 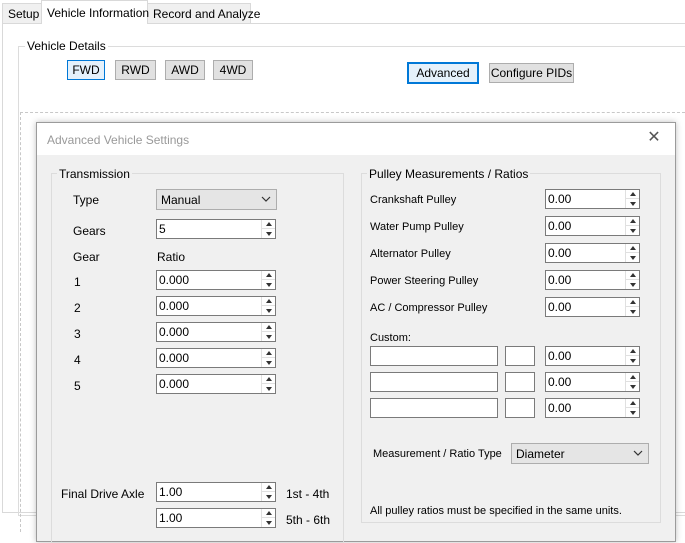 What do you see at coordinates (216, 492) in the screenshot?
I see `final-drive-1-stepper: 1.00` at bounding box center [216, 492].